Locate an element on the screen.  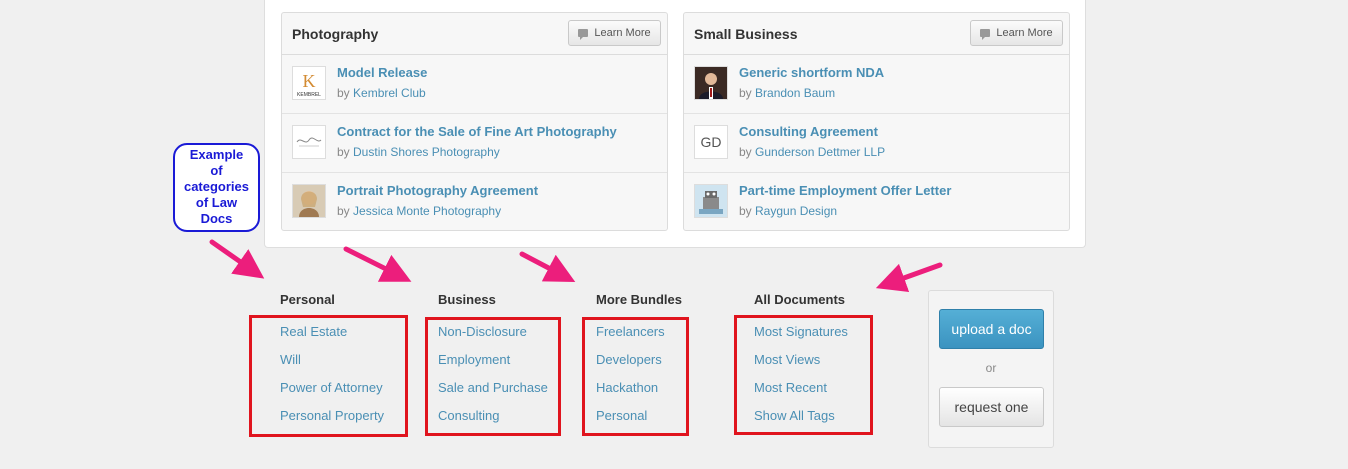
arrow-personal-icon is located at coordinates (237, 259).